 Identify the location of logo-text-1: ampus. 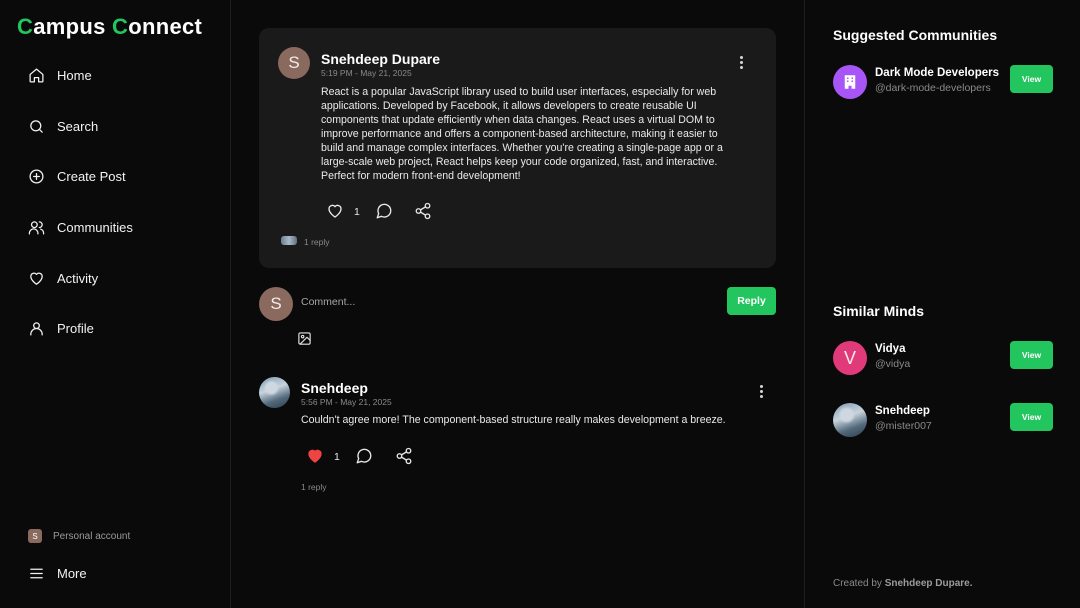
(73, 26).